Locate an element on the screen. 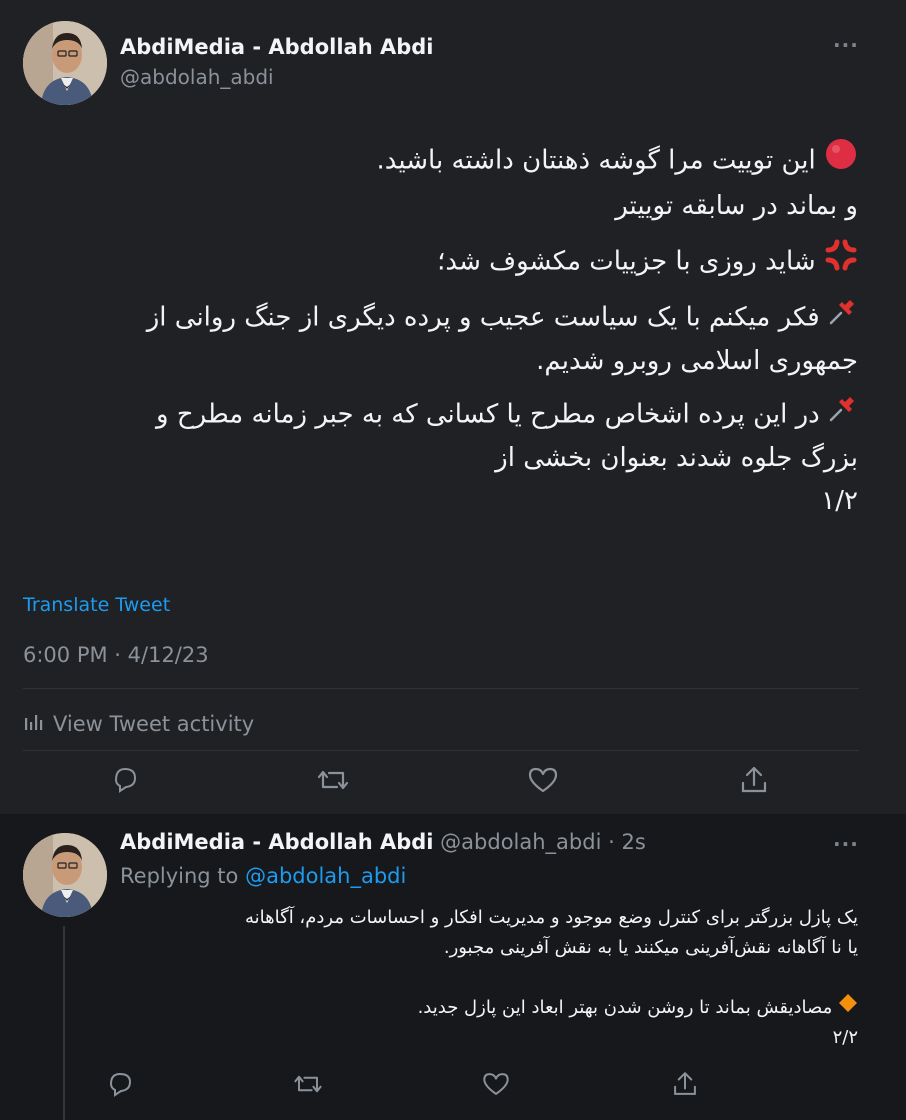 This screenshot has width=906, height=1120. replying-to-label: Replying to is located at coordinates (179, 876).